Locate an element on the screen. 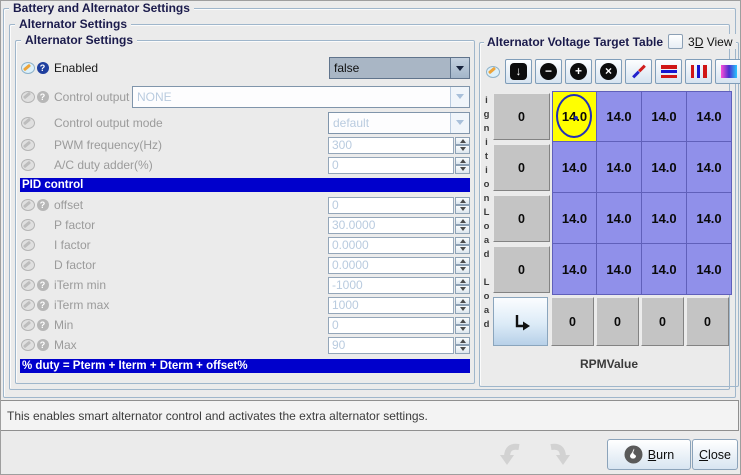 Image resolution: width=741 pixels, height=475 pixels. down-arrow-button: ↓ is located at coordinates (518, 71).